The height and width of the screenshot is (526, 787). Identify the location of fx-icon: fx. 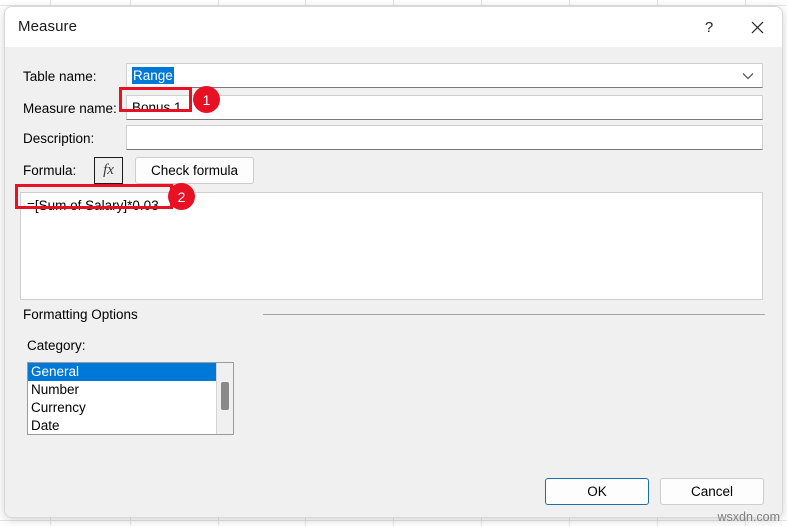
(108, 170).